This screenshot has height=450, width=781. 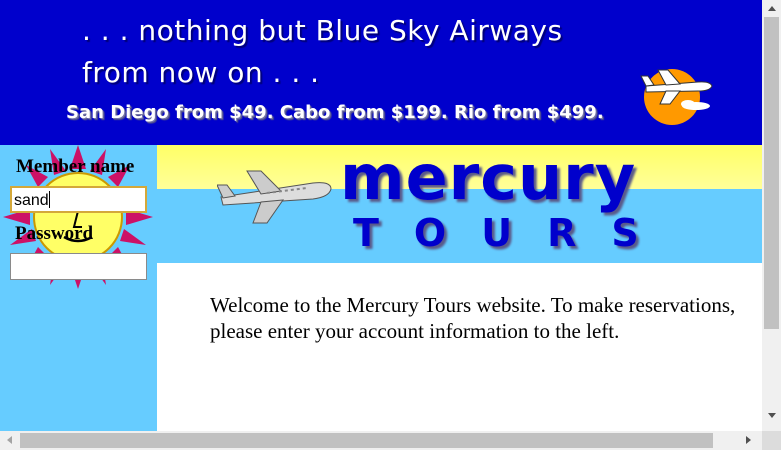 What do you see at coordinates (488, 179) in the screenshot?
I see `brand-logo-name: mercury` at bounding box center [488, 179].